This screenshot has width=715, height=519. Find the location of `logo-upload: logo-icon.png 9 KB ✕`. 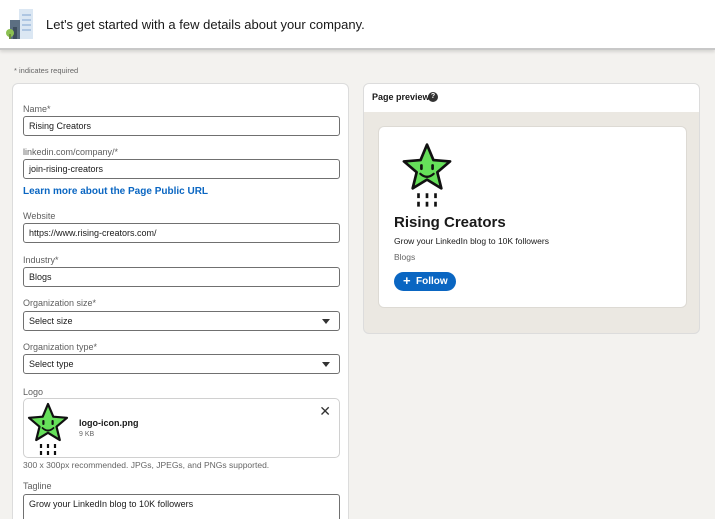

logo-upload: logo-icon.png 9 KB ✕ is located at coordinates (181, 428).